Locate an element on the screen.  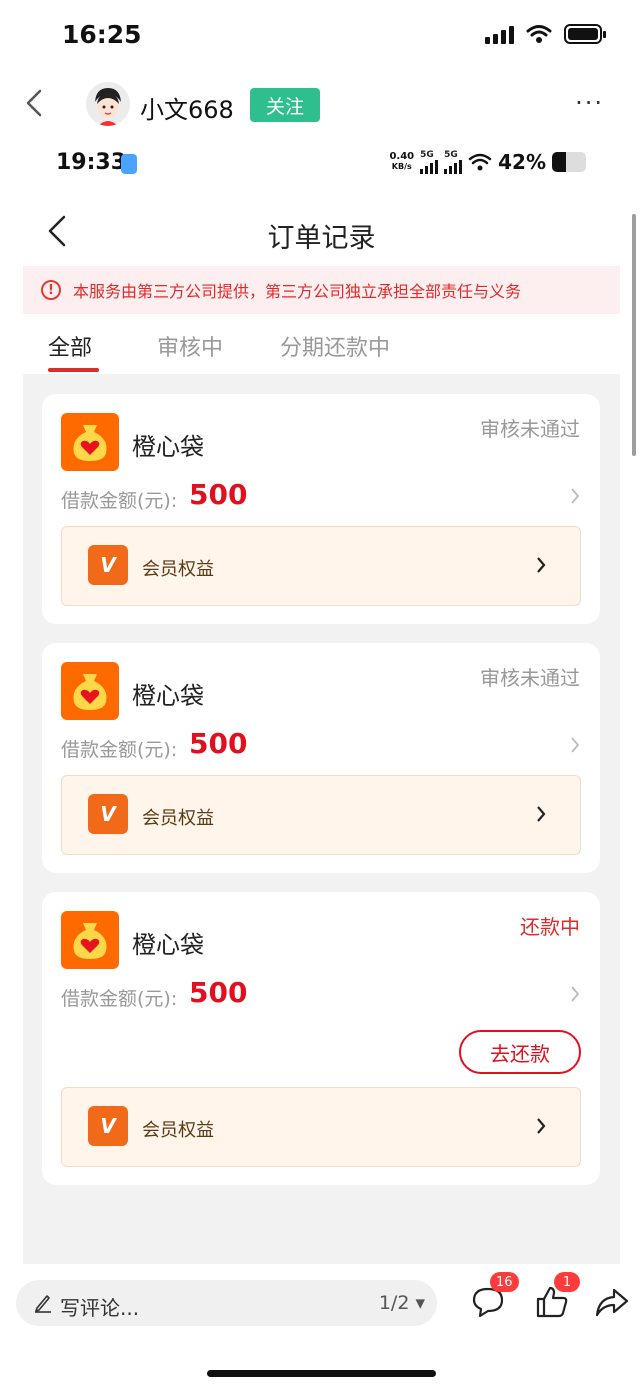
follow-button: 关注 is located at coordinates (285, 105).